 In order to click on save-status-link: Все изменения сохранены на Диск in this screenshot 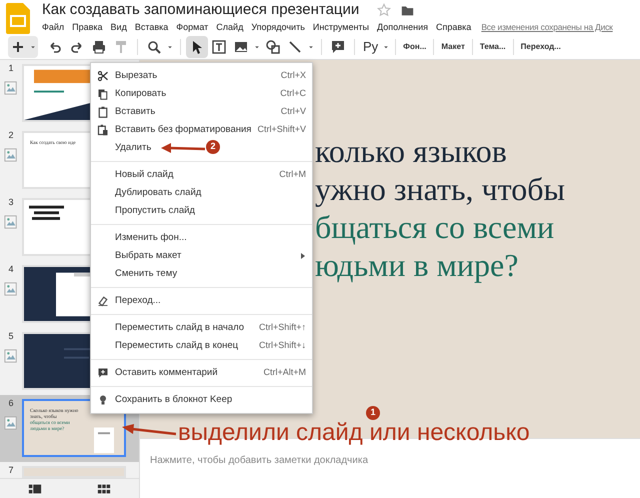, I will do `click(547, 27)`.